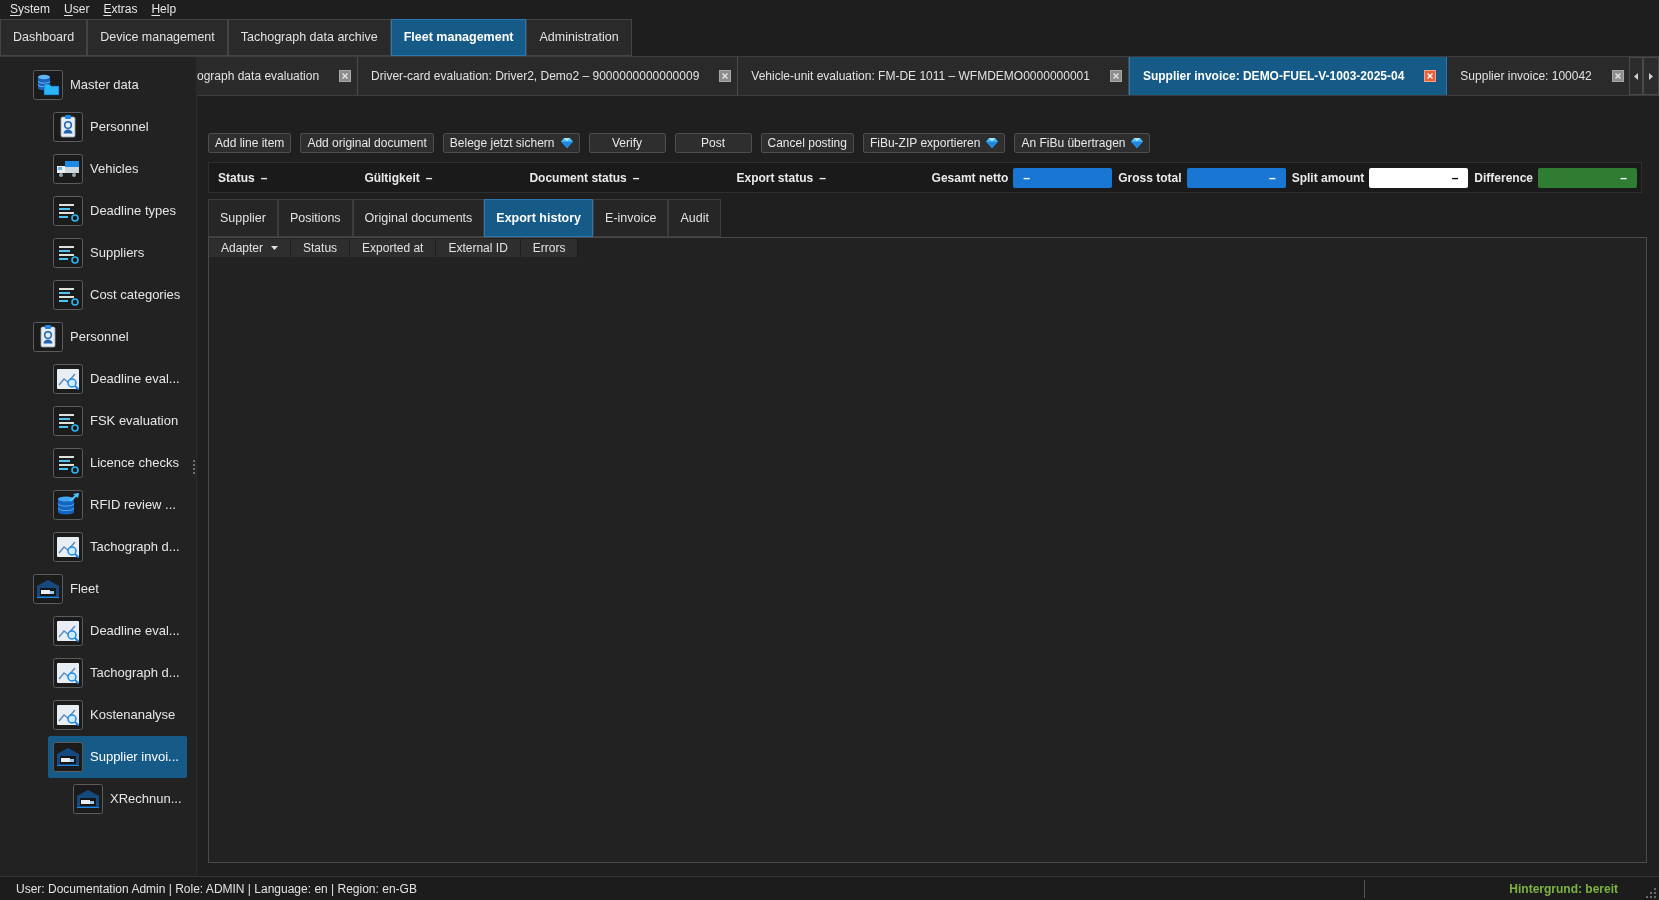 The image size is (1659, 900). What do you see at coordinates (1538, 76) in the screenshot?
I see `document-tab: Supplier invoice: 100042` at bounding box center [1538, 76].